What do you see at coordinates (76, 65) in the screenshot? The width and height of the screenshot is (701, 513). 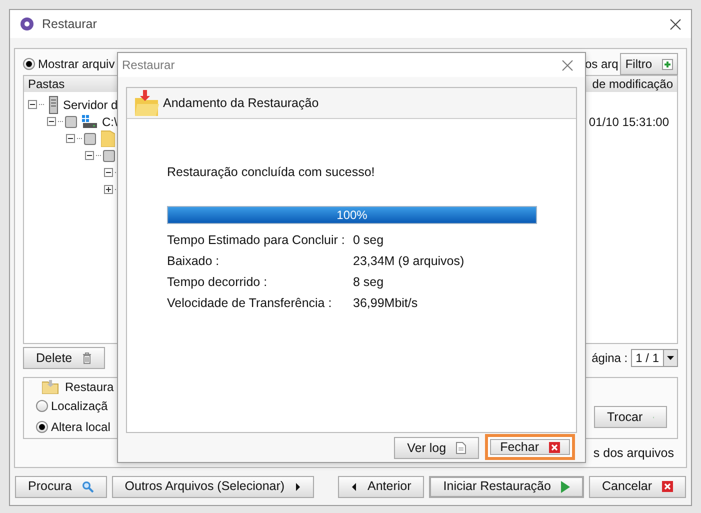 I see `option-label: Mostrar arquiv` at bounding box center [76, 65].